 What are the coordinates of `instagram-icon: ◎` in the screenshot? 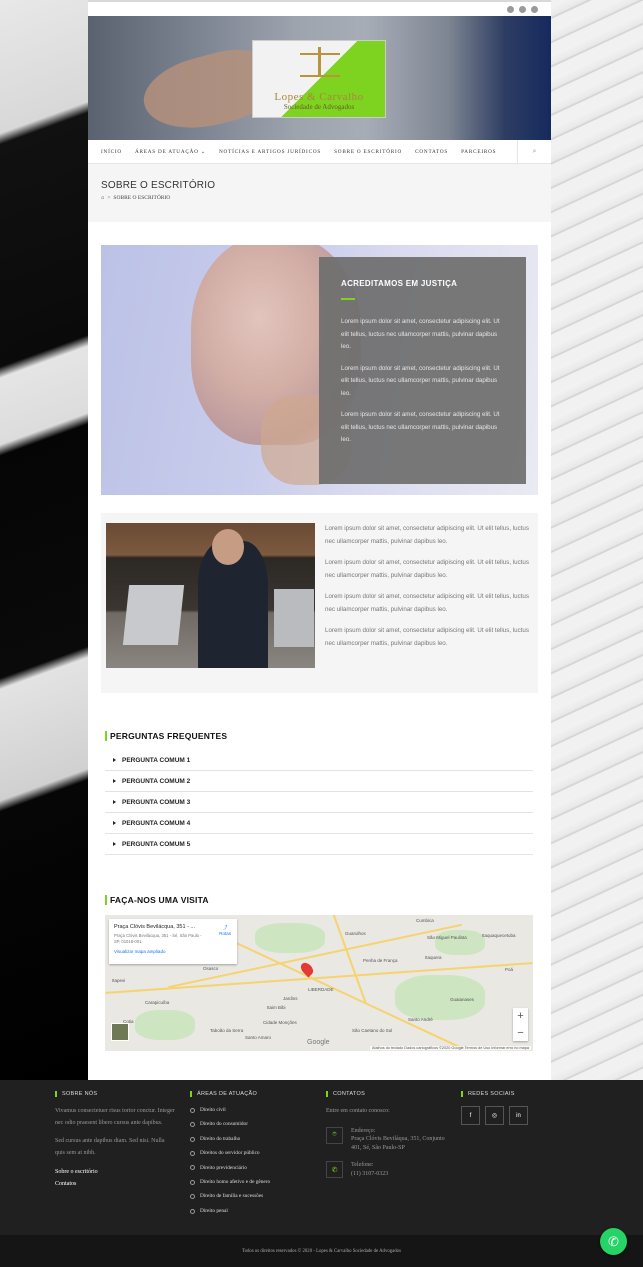 It's located at (494, 1115).